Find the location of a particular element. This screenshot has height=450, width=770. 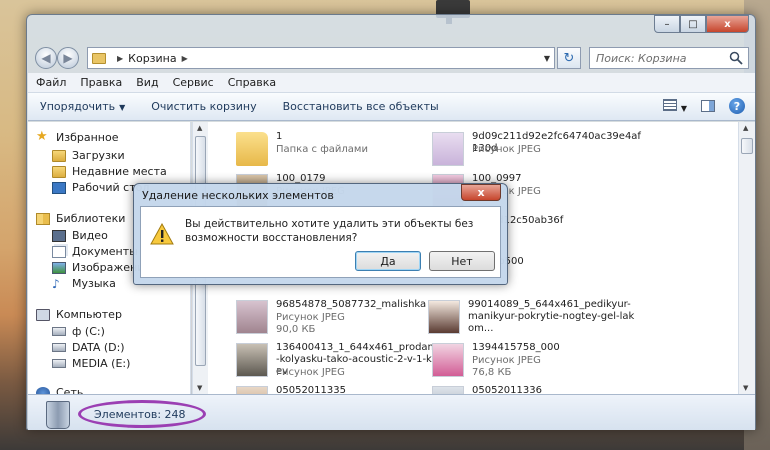

nav-libraries-label: Библиотеки is located at coordinates (91, 218).